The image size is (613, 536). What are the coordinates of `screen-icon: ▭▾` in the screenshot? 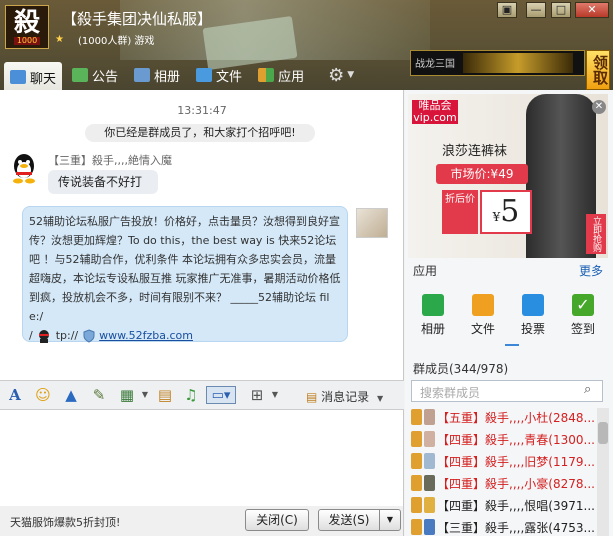 It's located at (221, 395).